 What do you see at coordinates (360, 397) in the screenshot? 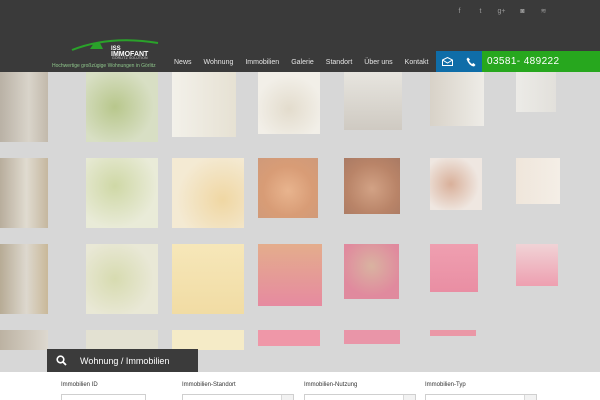
I see `nutzung-select` at bounding box center [360, 397].